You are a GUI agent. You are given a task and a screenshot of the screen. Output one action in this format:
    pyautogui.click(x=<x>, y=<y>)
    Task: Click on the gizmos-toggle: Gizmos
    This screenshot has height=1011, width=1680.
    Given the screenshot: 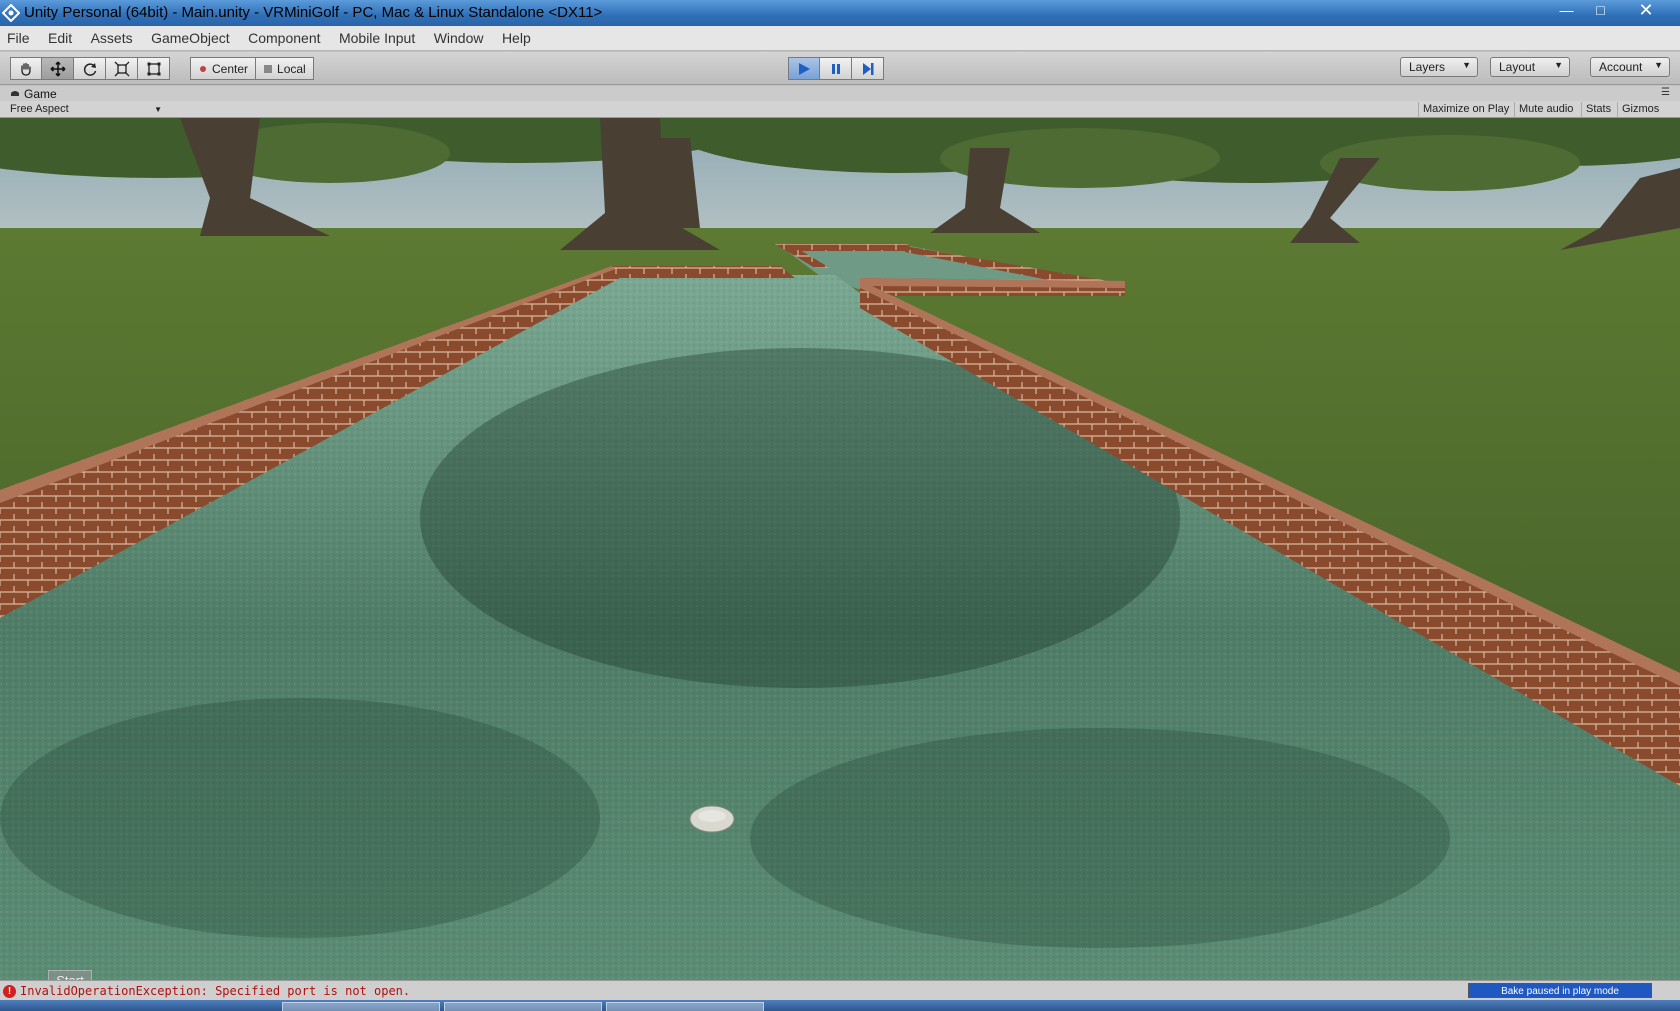 What is the action you would take?
    pyautogui.click(x=1640, y=109)
    